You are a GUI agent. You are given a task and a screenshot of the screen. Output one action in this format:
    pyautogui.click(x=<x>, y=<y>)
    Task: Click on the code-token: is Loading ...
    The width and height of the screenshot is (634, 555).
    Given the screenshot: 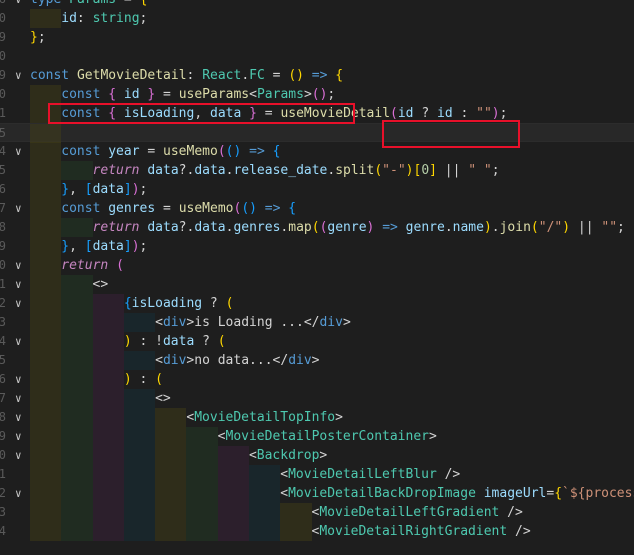 What is the action you would take?
    pyautogui.click(x=249, y=322)
    